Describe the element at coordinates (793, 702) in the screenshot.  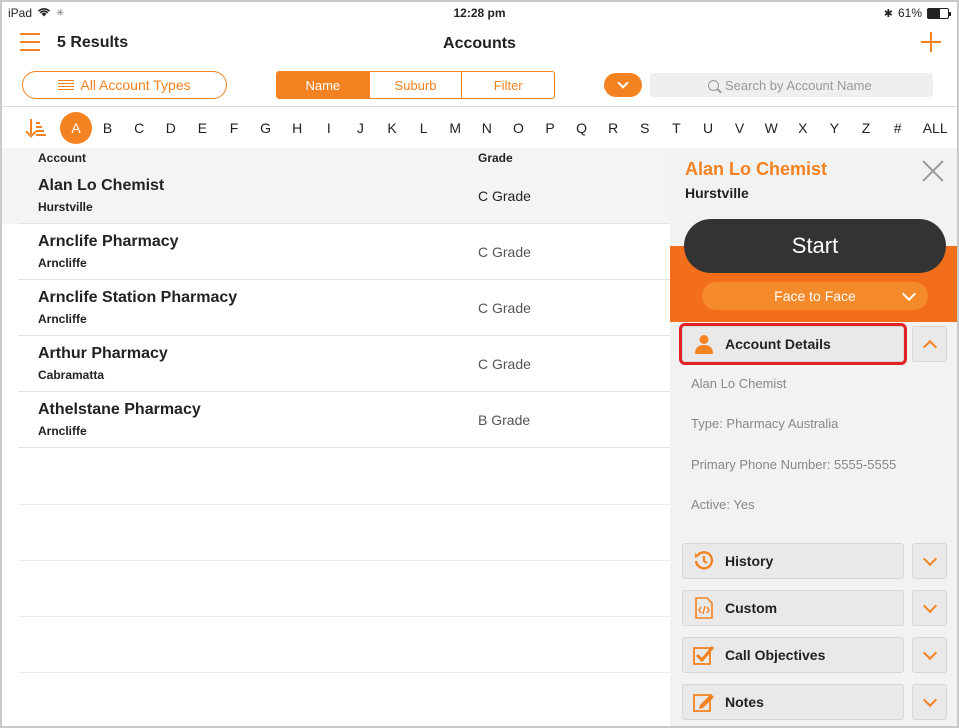
I see `notes-section: Notes` at that location.